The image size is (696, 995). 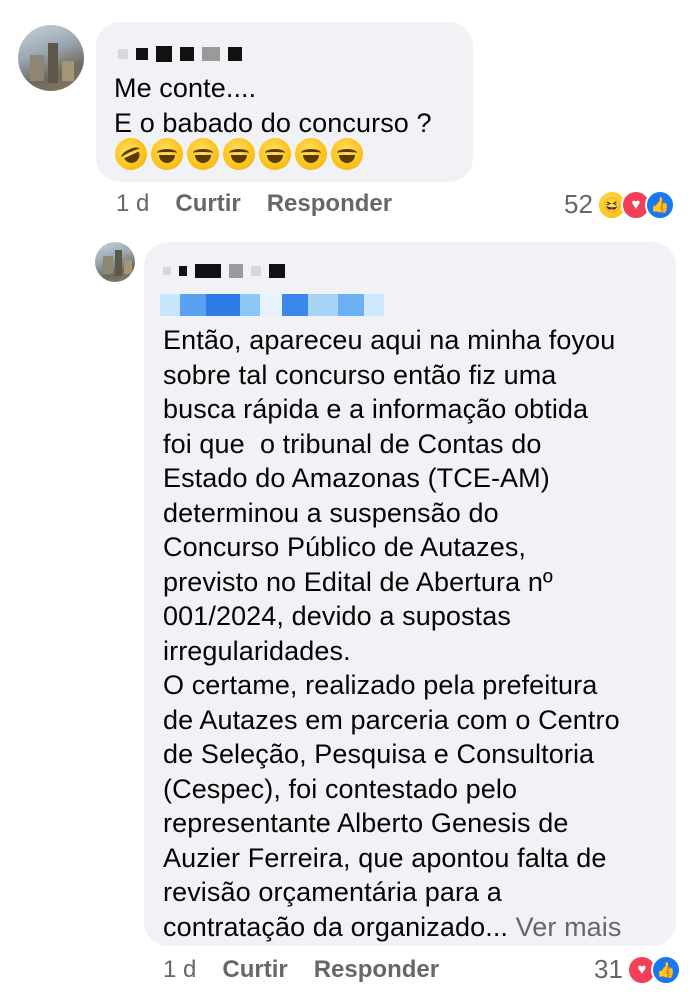 I want to click on reaction-count: 52, so click(x=578, y=204).